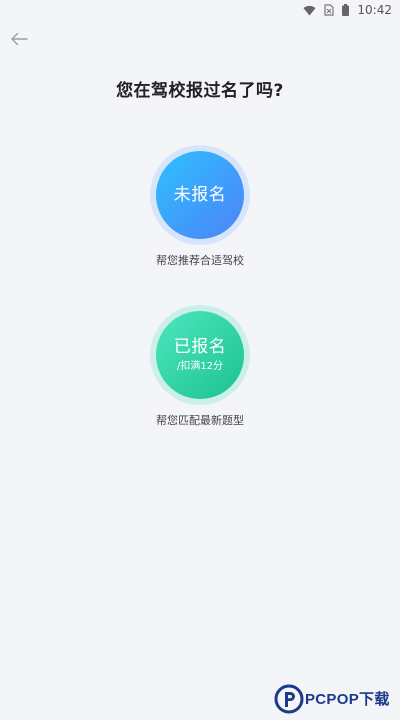 The image size is (400, 720). I want to click on option-label: 未报名, so click(200, 195).